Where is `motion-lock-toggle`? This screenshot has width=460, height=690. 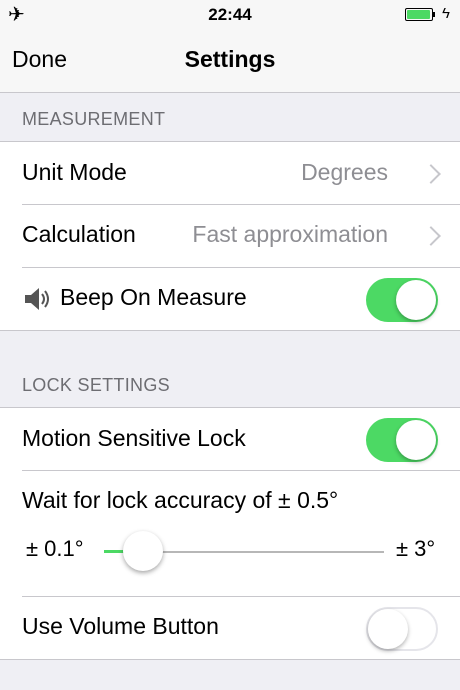 motion-lock-toggle is located at coordinates (402, 440).